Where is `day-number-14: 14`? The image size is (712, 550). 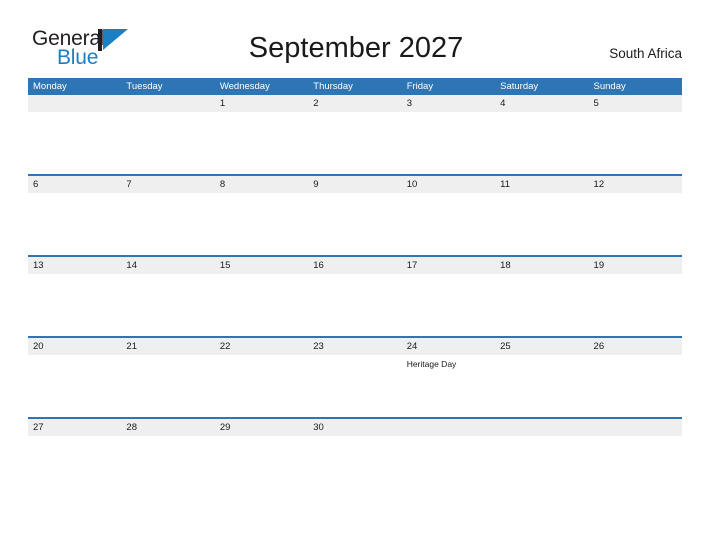
day-number-14: 14 is located at coordinates (167, 265).